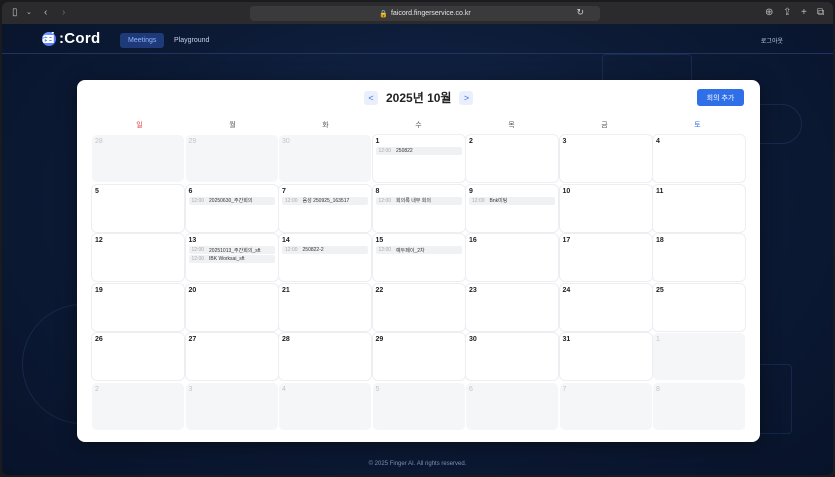 The height and width of the screenshot is (477, 835). What do you see at coordinates (772, 40) in the screenshot?
I see `logout-link: 로그아웃` at bounding box center [772, 40].